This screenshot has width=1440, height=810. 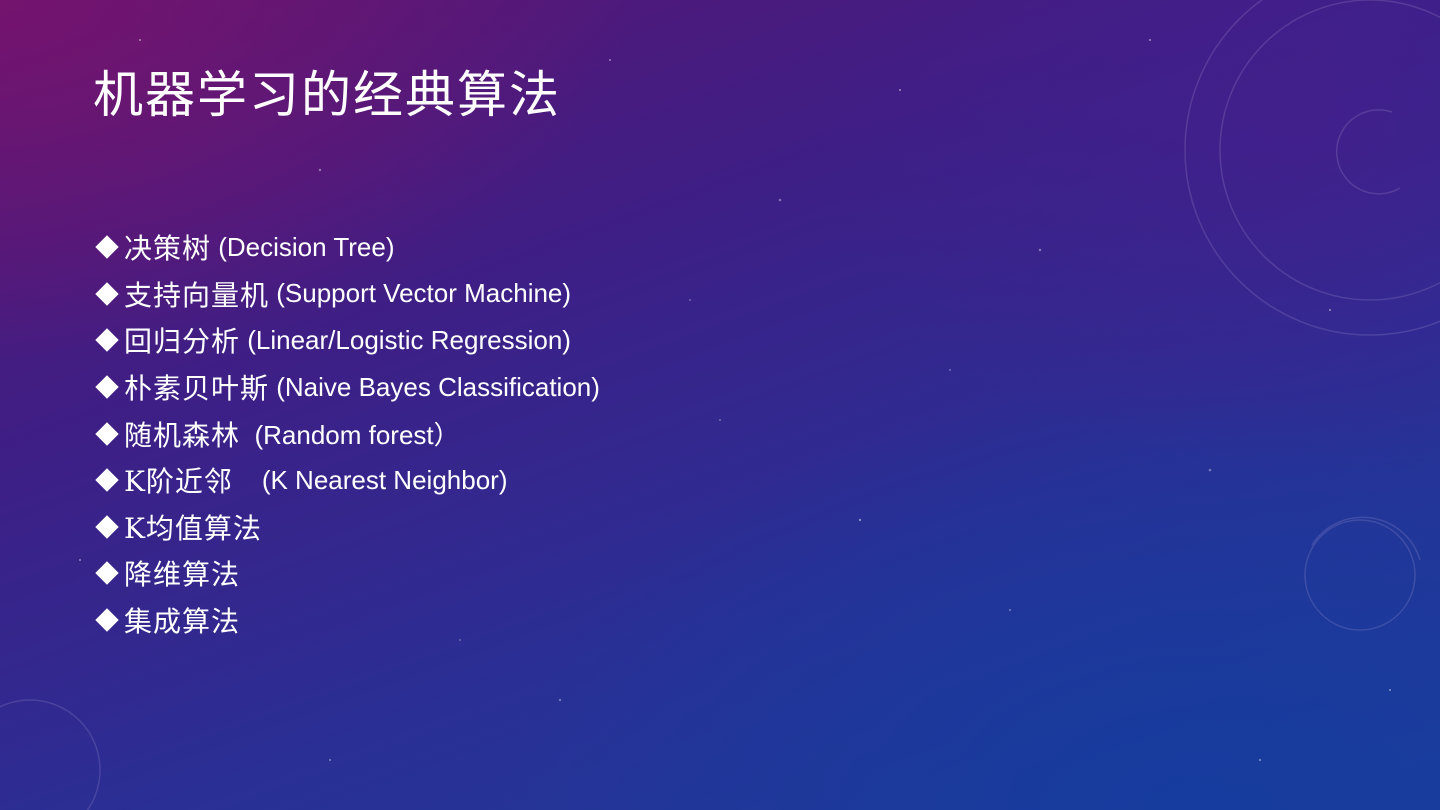 What do you see at coordinates (182, 342) in the screenshot?
I see `item-chinese-label: 回归分析` at bounding box center [182, 342].